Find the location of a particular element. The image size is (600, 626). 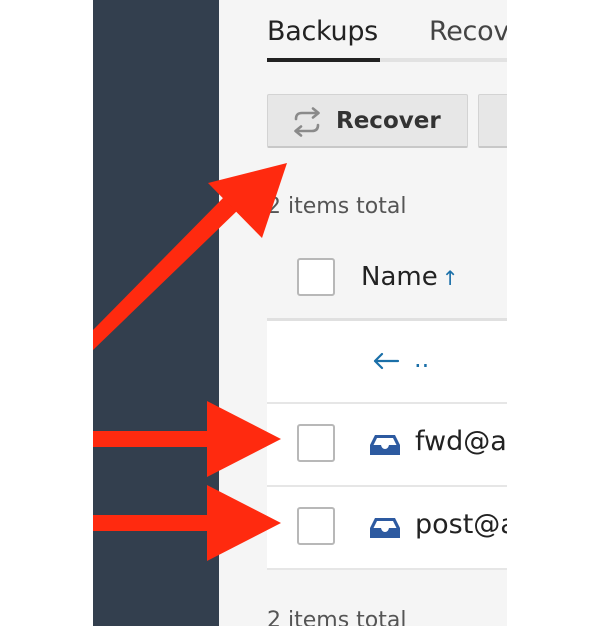

recover-button: Recover is located at coordinates (367, 121).